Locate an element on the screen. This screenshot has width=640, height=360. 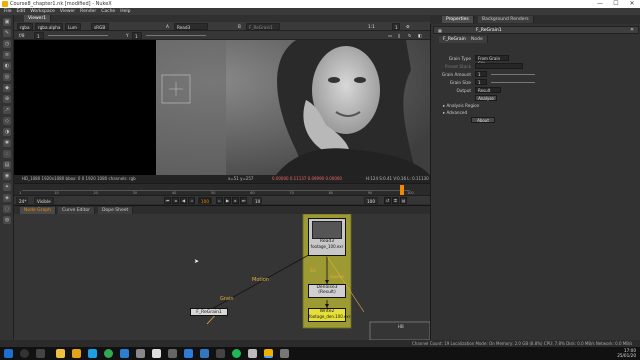
channel-tools-icon: ≡ is located at coordinates (7, 55).